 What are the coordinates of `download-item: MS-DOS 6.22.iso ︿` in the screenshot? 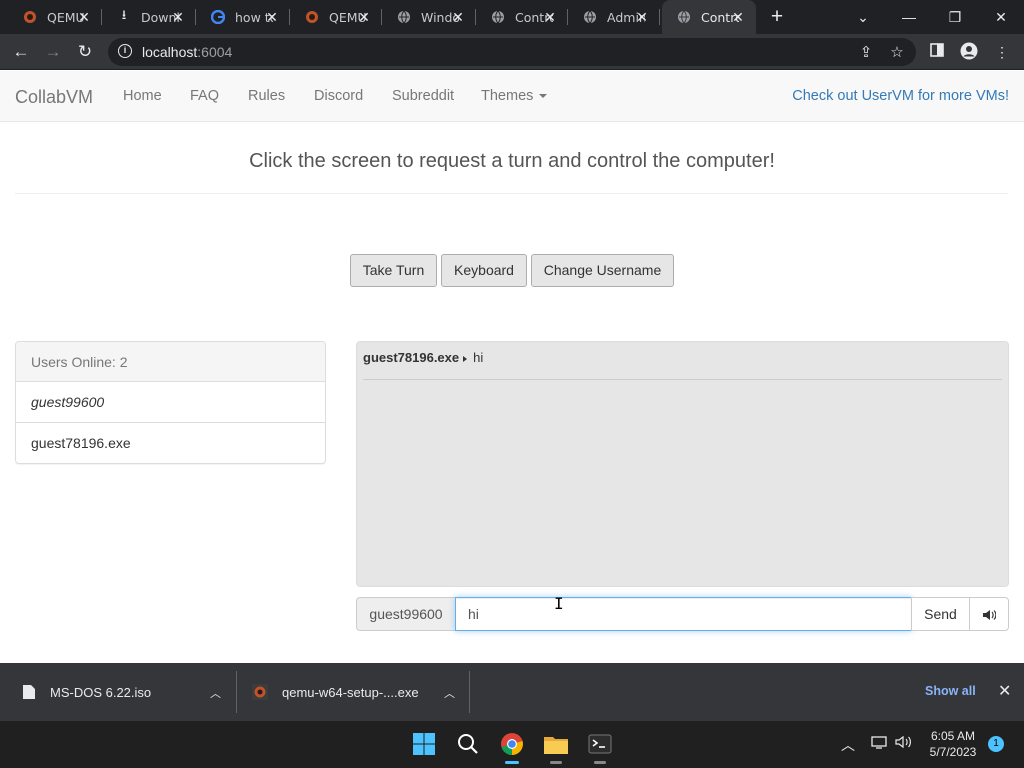 It's located at (129, 692).